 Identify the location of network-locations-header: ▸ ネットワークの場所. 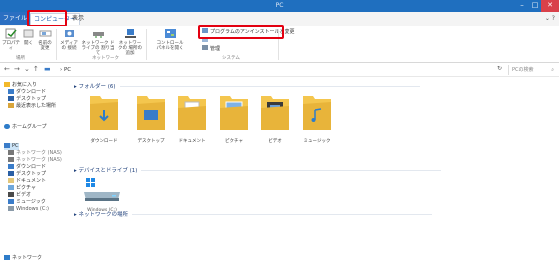
(253, 214).